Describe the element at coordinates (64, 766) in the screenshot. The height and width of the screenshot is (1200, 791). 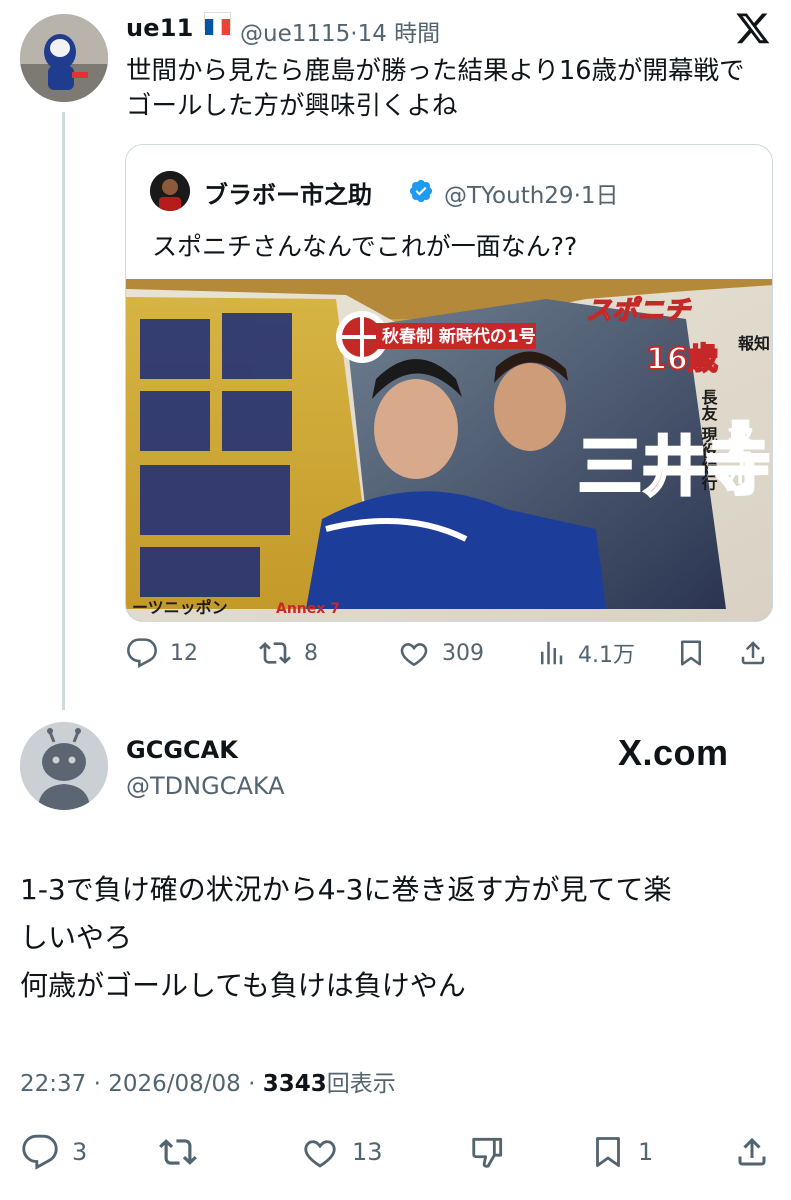
I see `reply-avatar` at that location.